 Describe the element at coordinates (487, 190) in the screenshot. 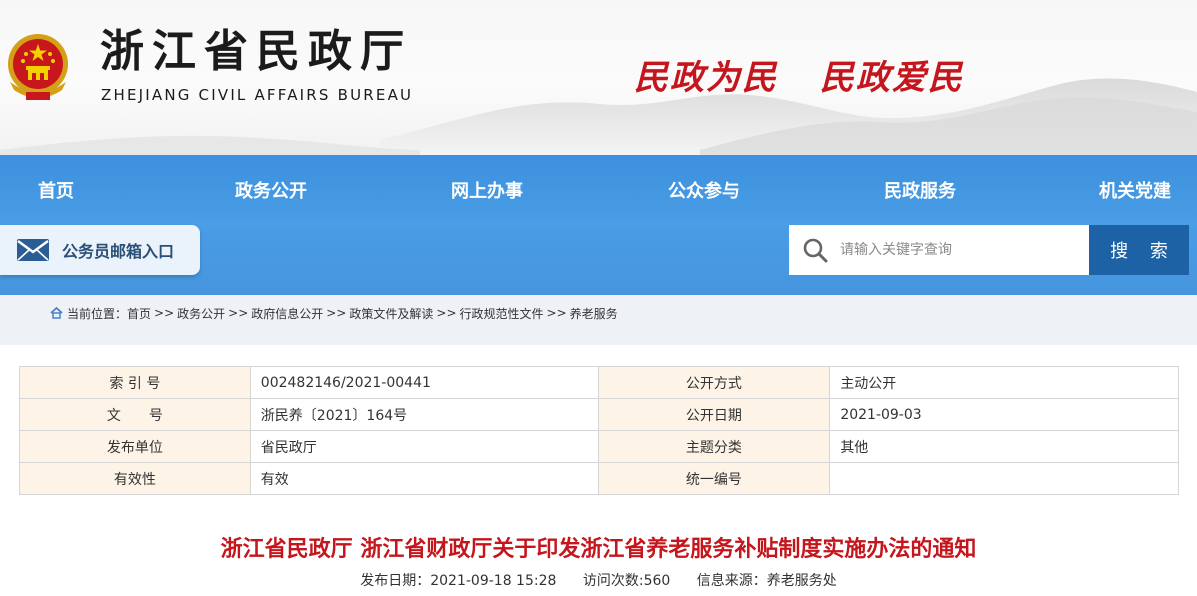

I see `nav-item-online-services: 网上办事` at that location.